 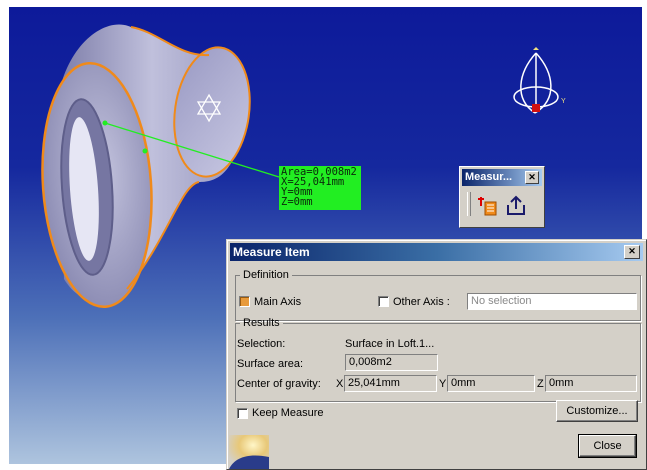 I want to click on cog-label: Center of gravity:, so click(x=279, y=384).